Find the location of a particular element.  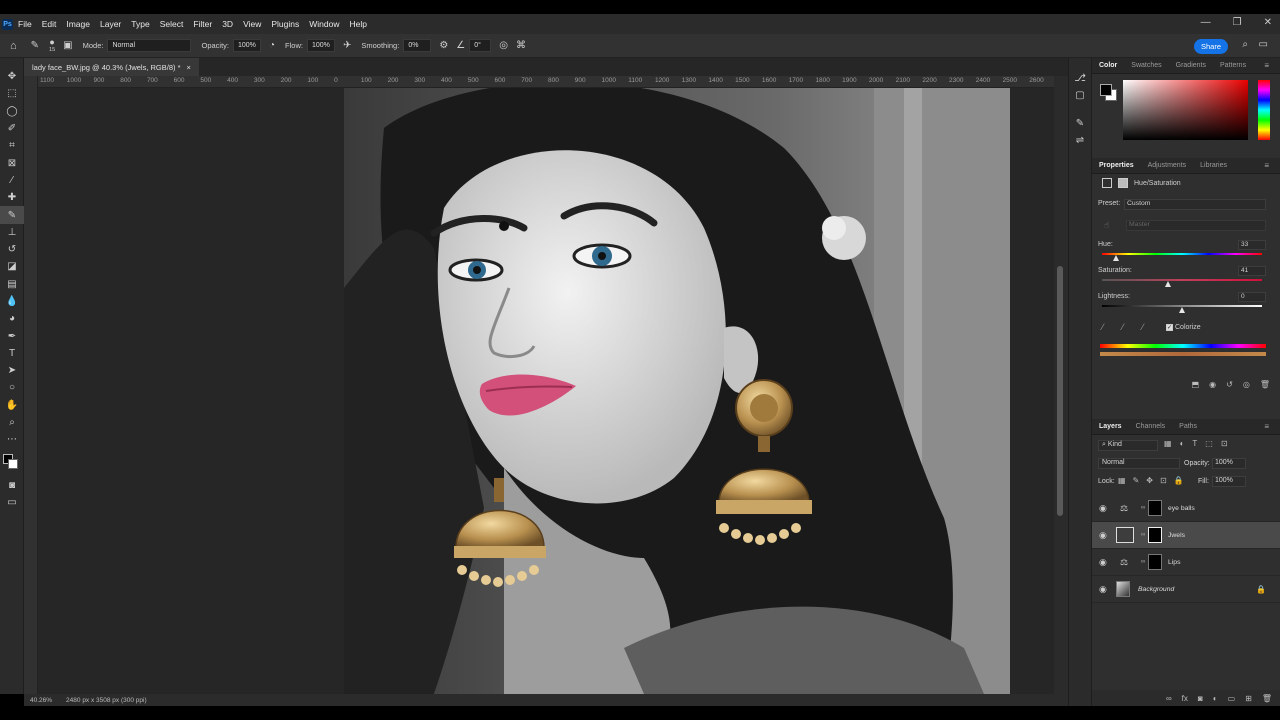

close-document-icon: × is located at coordinates (189, 67).